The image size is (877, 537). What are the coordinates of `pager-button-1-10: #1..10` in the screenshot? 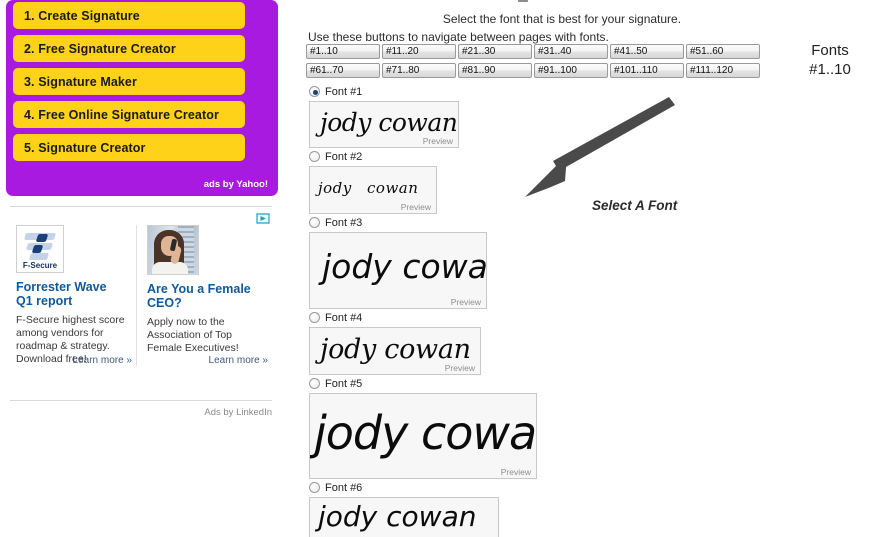 It's located at (343, 51).